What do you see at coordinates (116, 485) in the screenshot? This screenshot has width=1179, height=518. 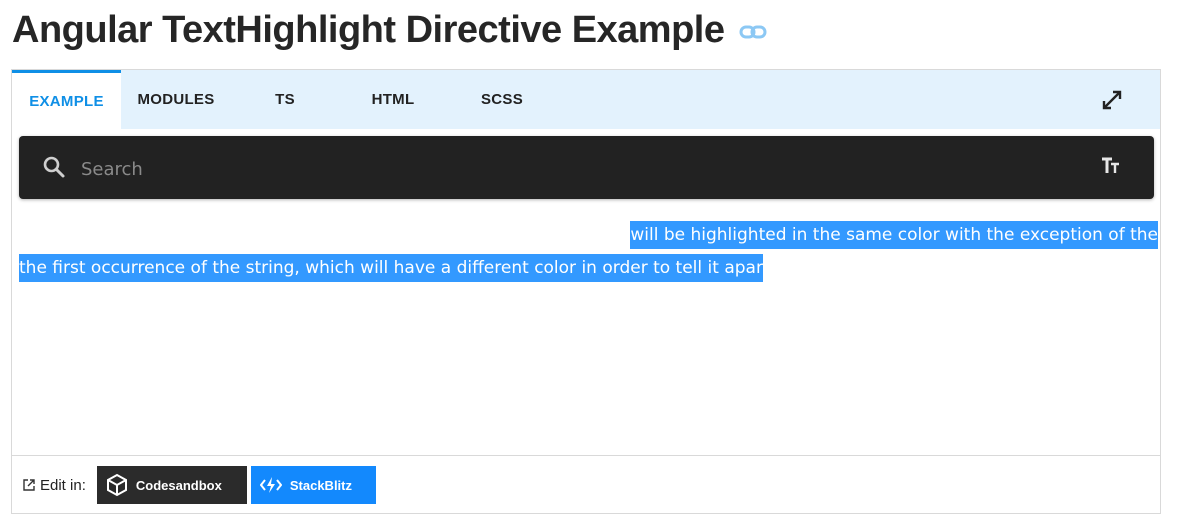 I see `codesandbox-icon` at bounding box center [116, 485].